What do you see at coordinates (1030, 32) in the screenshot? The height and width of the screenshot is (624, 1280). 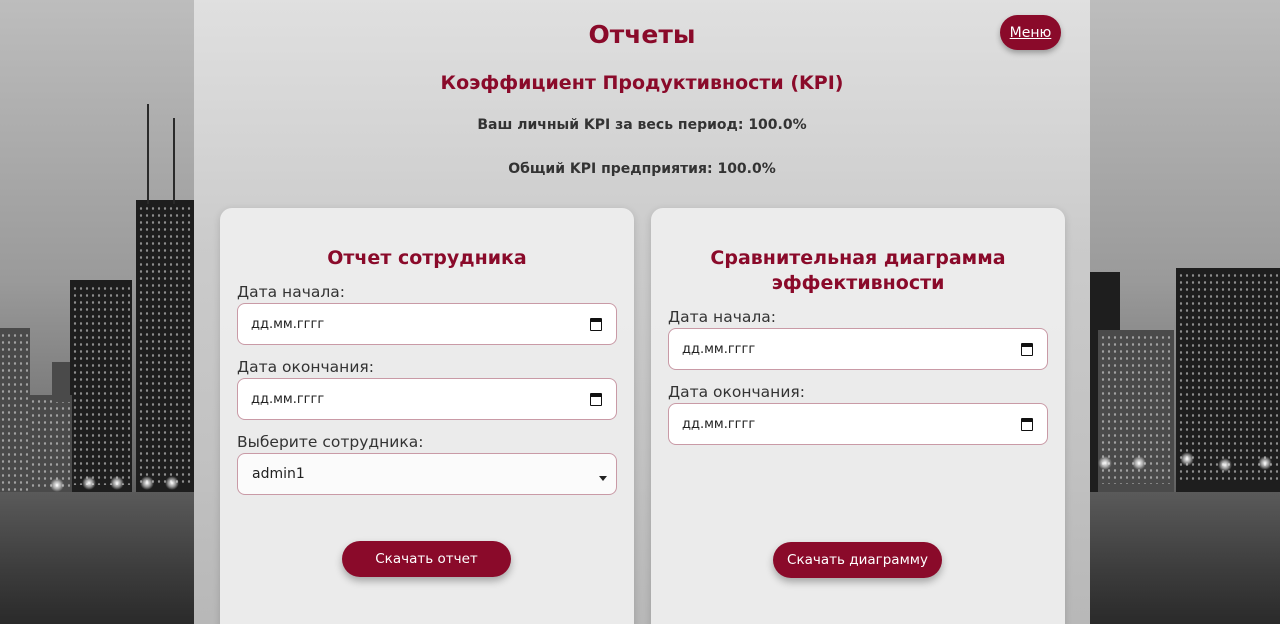 I see `menu-button: Меню` at bounding box center [1030, 32].